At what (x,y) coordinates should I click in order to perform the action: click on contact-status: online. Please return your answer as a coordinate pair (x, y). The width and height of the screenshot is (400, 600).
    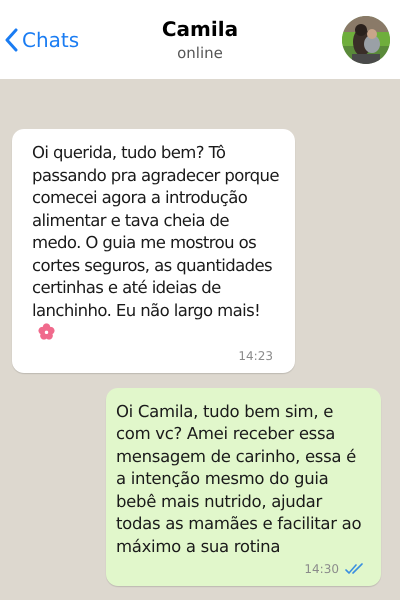
    Looking at the image, I should click on (200, 53).